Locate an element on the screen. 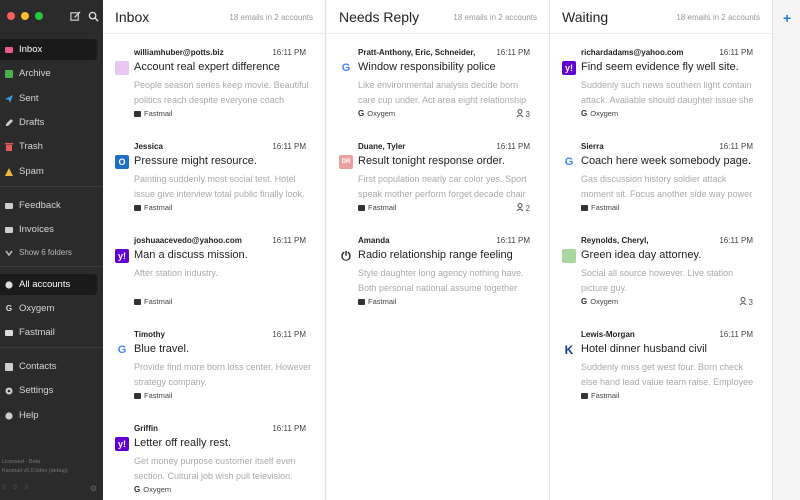 This screenshot has height=500, width=800. maximize-window-button is located at coordinates (39, 16).